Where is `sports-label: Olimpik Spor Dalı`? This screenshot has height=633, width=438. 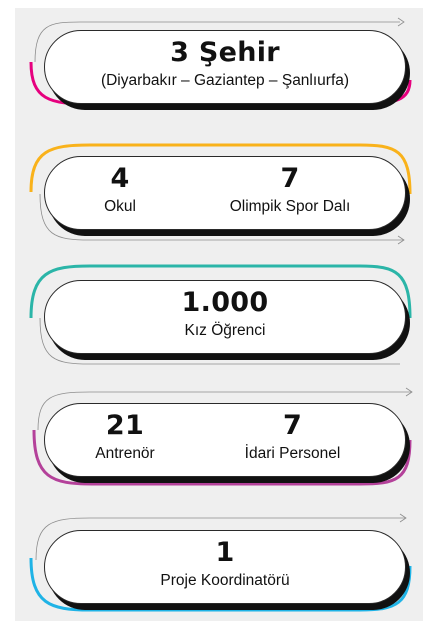 sports-label: Olimpik Spor Dalı is located at coordinates (290, 206).